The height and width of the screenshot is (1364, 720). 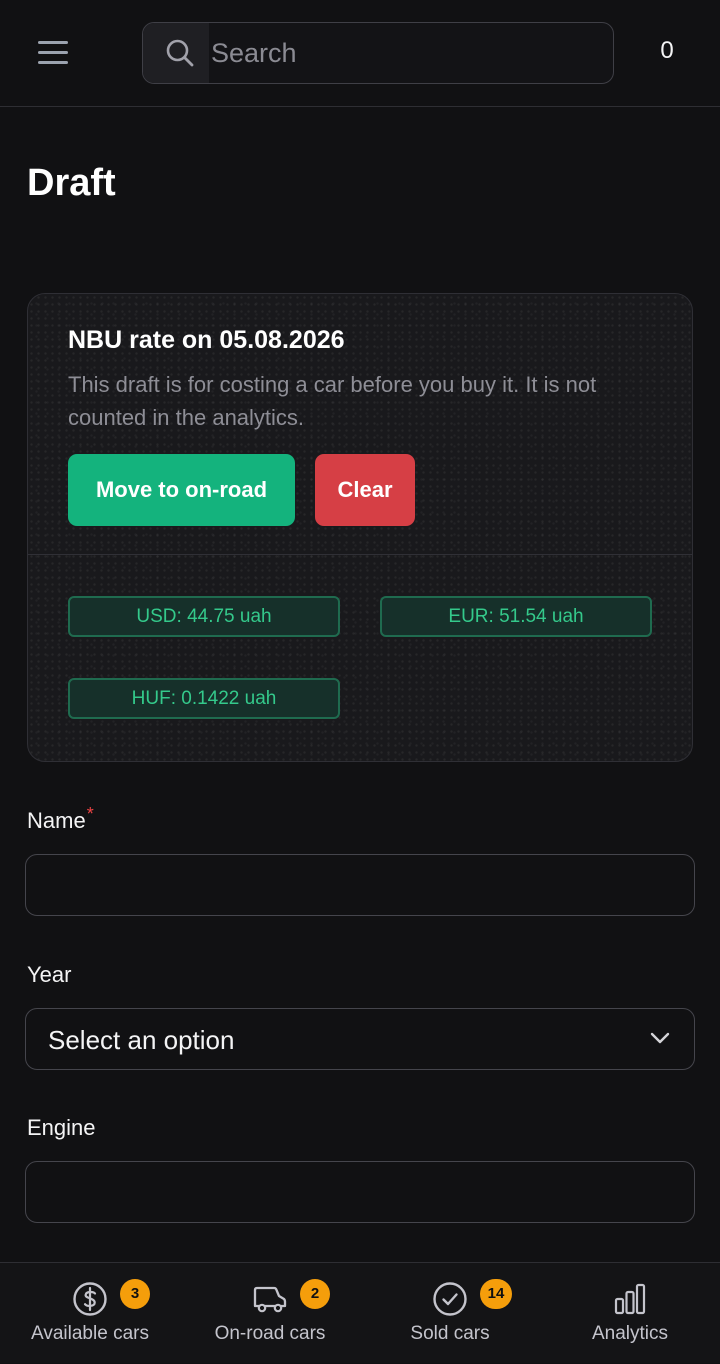 I want to click on year-label: Year, so click(x=49, y=974).